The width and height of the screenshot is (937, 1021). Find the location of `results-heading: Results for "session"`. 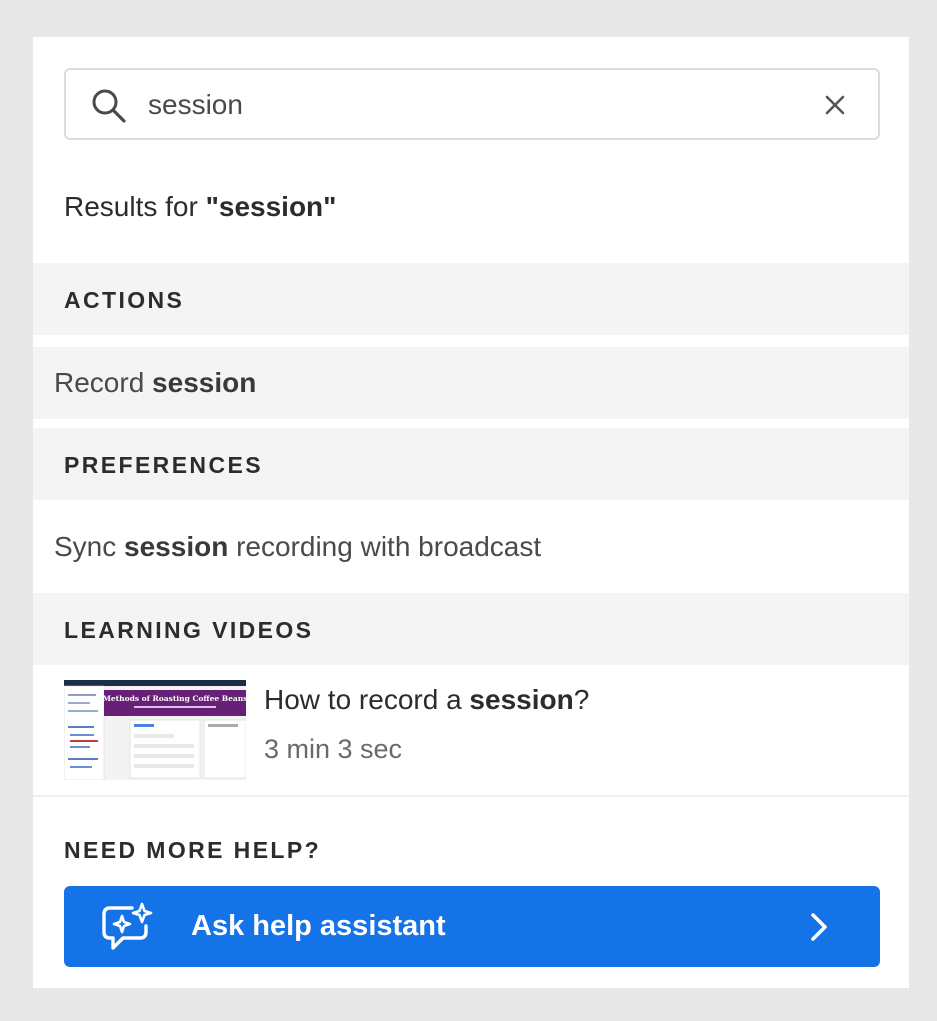

results-heading: Results for "session" is located at coordinates (200, 207).